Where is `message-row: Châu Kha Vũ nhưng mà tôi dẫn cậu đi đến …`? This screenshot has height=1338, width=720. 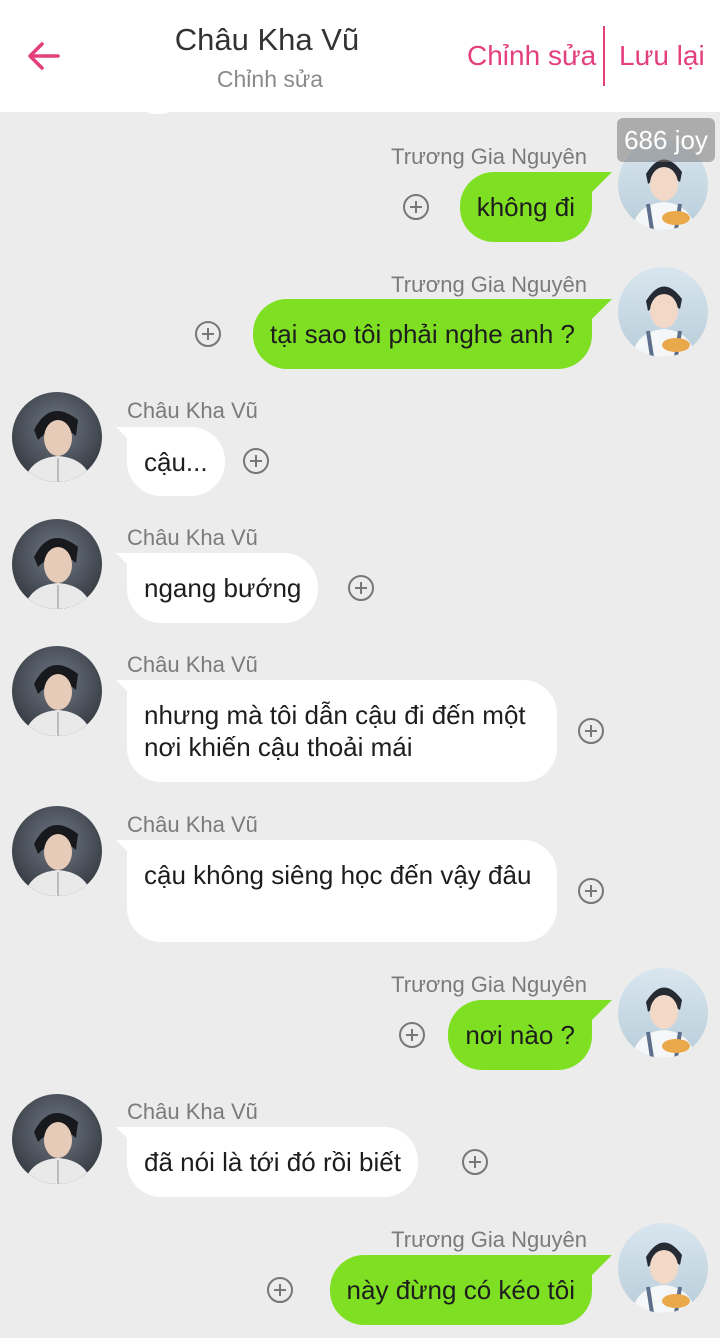
message-row: Châu Kha Vũ nhưng mà tôi dẫn cậu đi đến … is located at coordinates (360, 702).